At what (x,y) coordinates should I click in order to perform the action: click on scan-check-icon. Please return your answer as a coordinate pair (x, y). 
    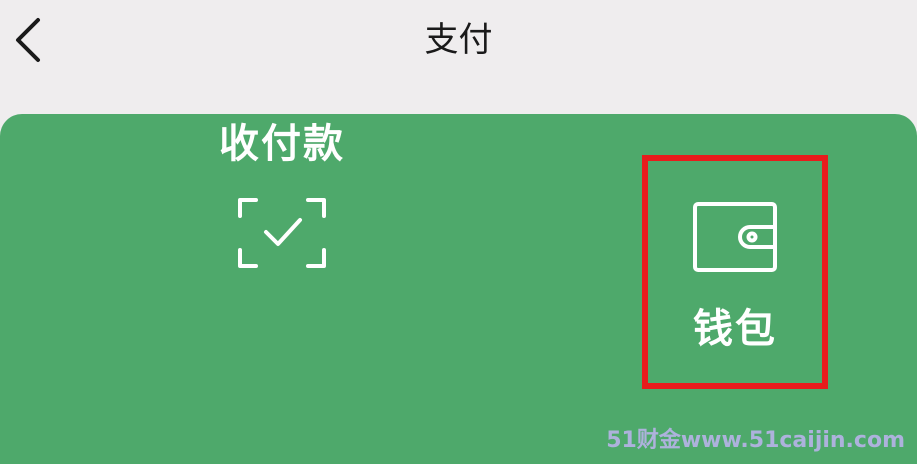
    Looking at the image, I should click on (282, 233).